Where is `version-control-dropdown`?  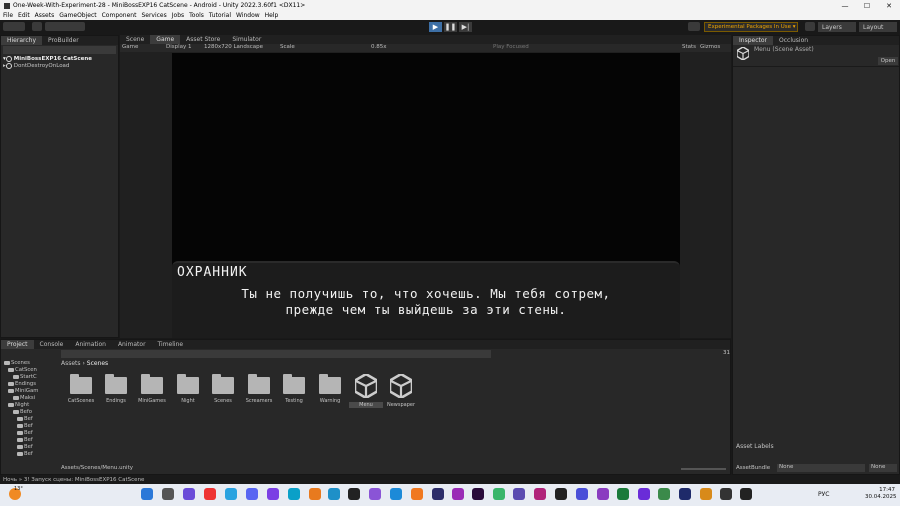
version-control-dropdown is located at coordinates (65, 26).